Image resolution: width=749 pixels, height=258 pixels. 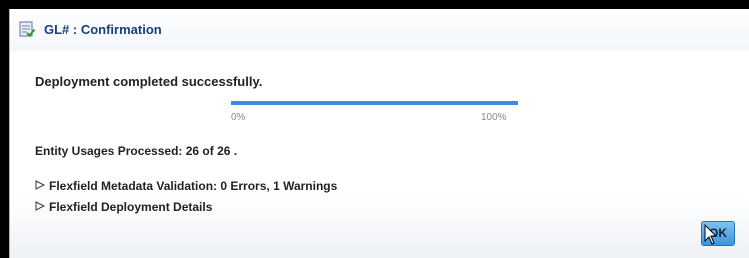 I want to click on progress-bar, so click(x=374, y=103).